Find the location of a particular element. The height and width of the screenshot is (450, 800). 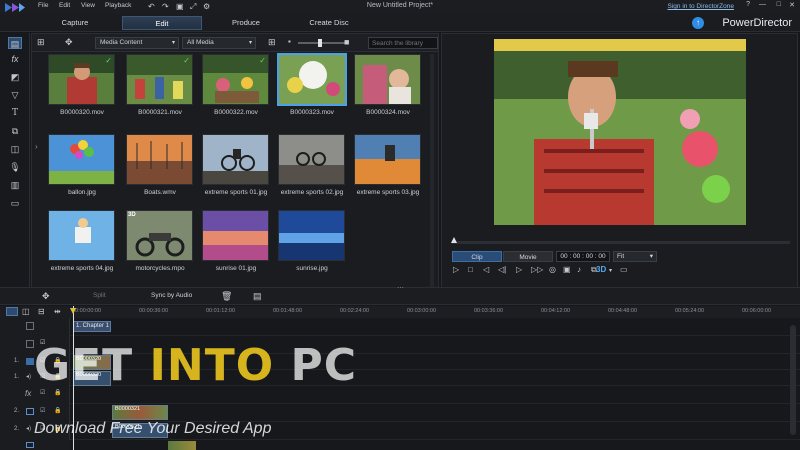

timeline-scrollbar is located at coordinates (793, 380).